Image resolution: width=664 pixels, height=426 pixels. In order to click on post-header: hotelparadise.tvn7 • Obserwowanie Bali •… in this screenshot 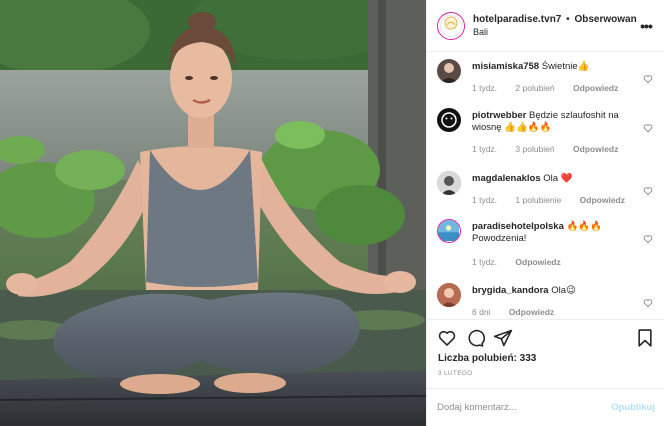, I will do `click(545, 26)`.